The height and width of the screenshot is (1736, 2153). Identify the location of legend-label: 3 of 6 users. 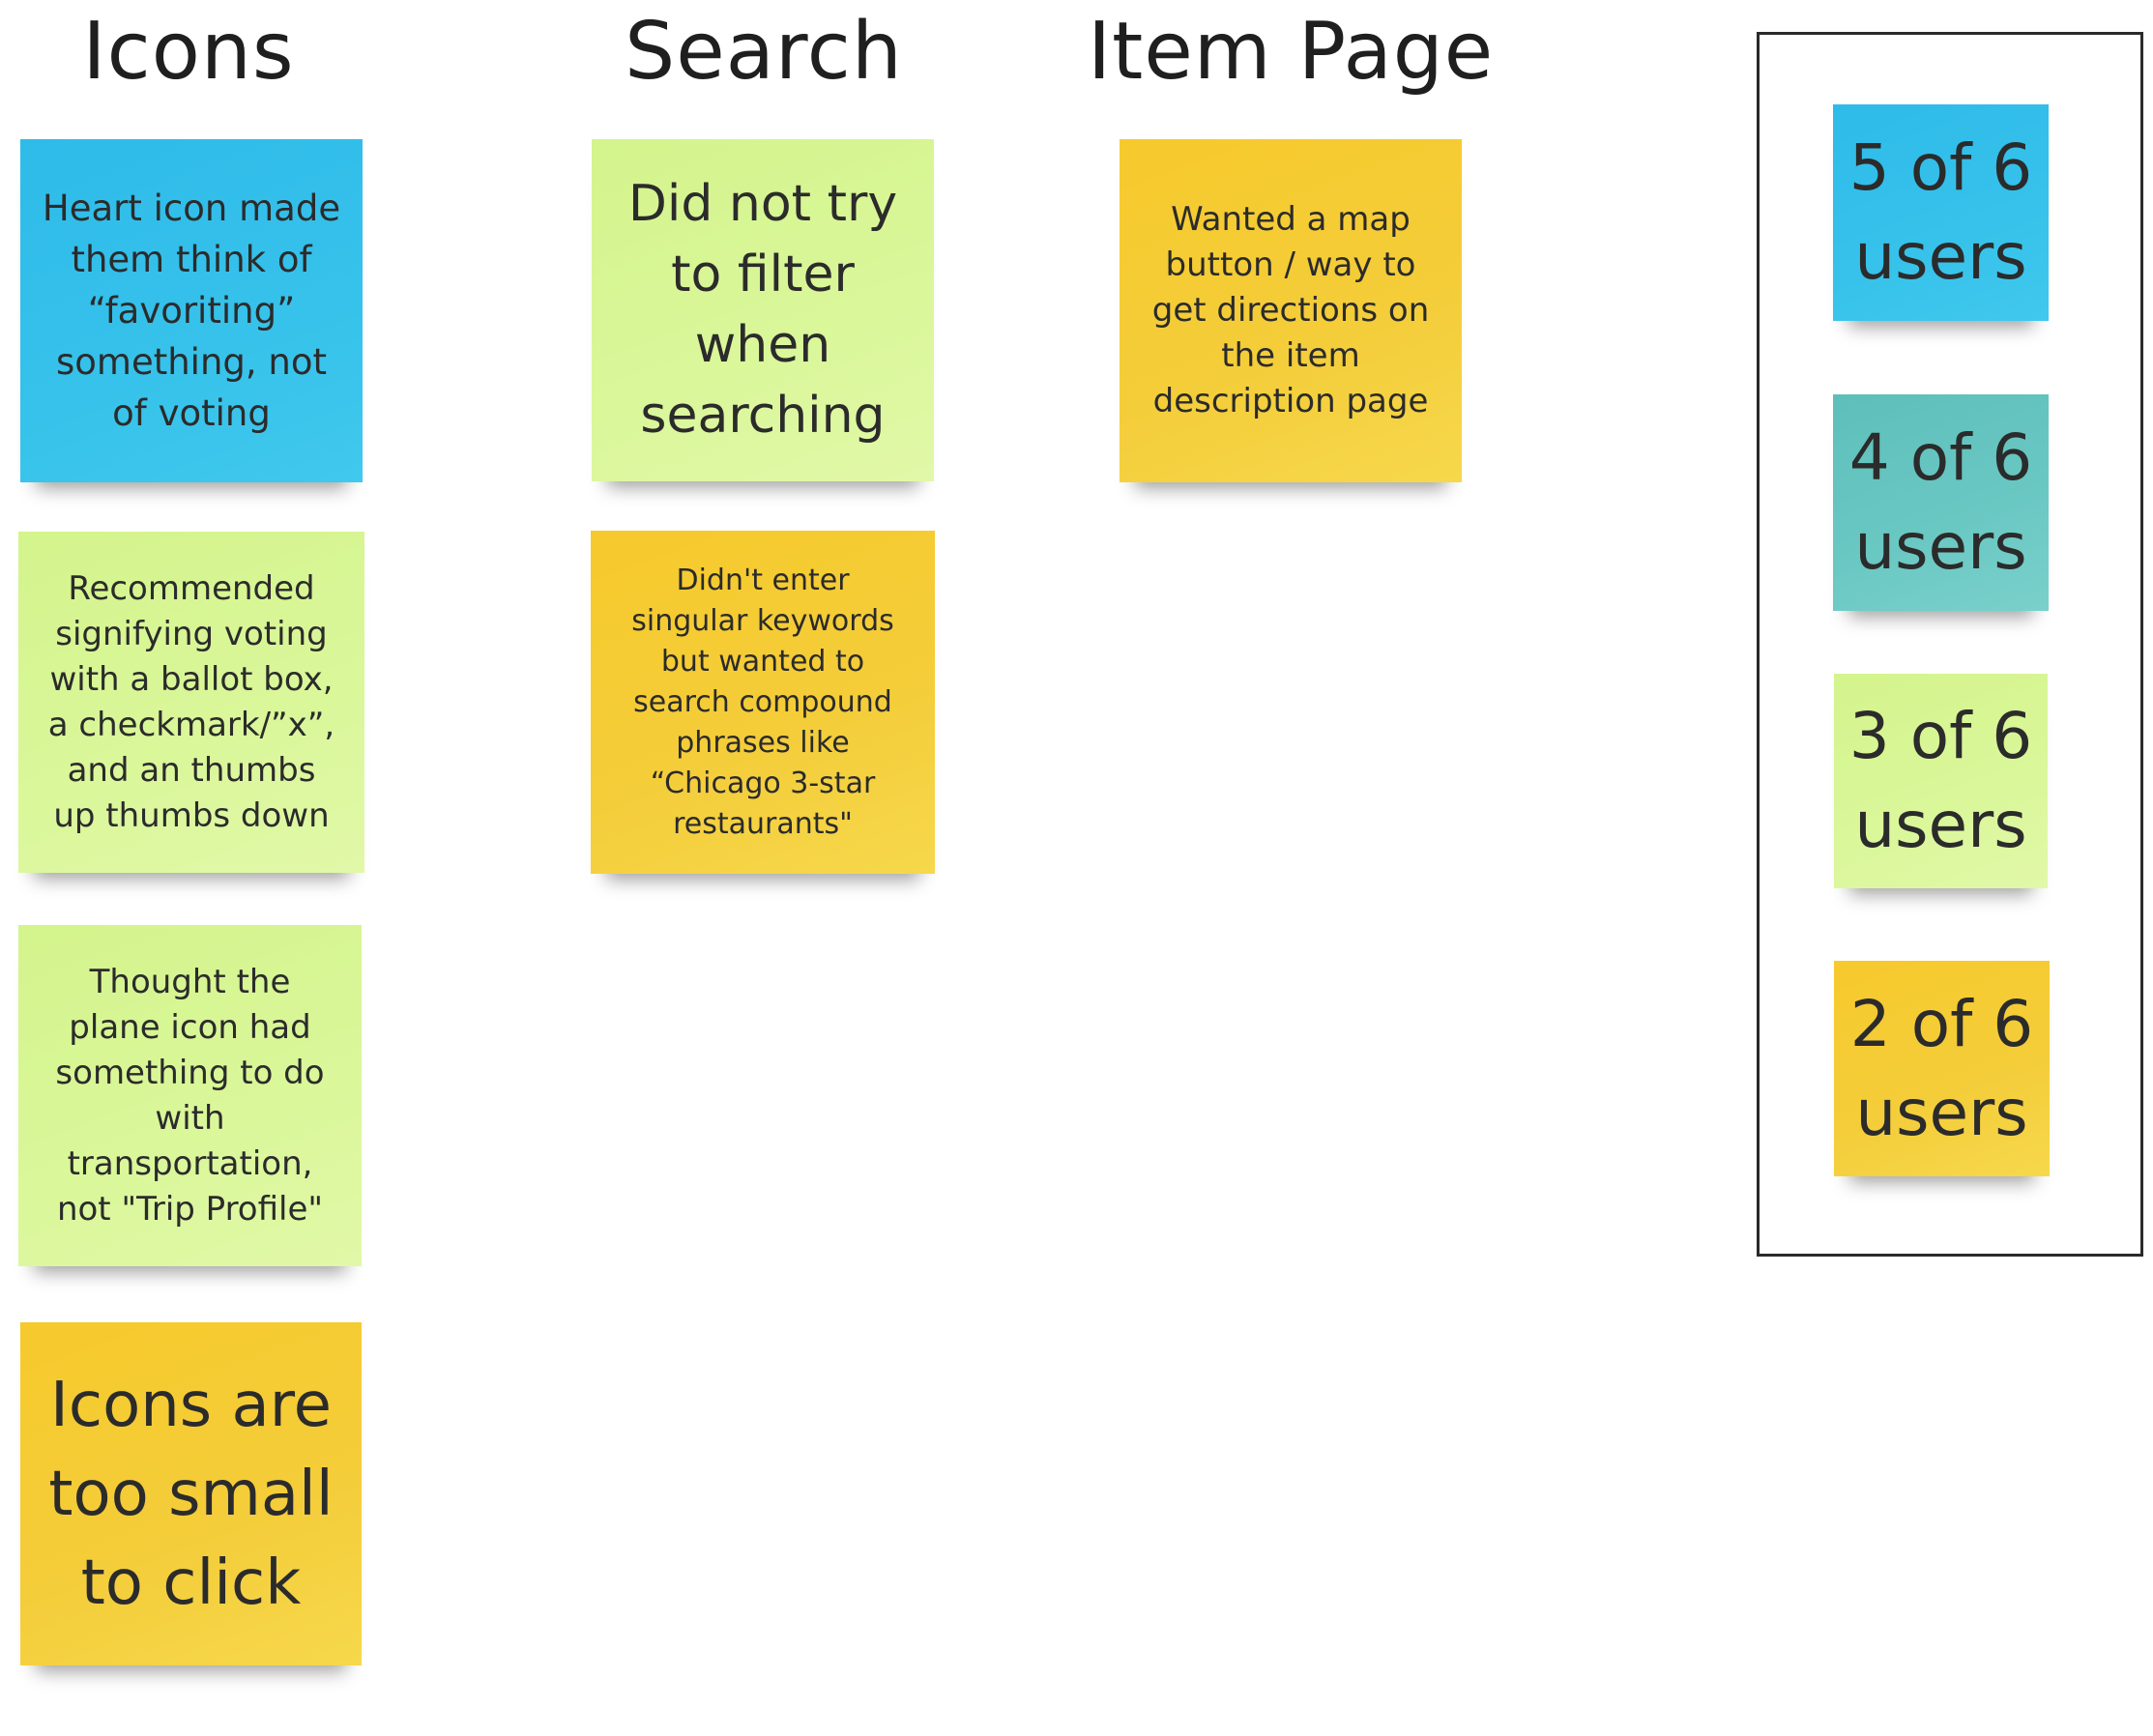
(1941, 780).